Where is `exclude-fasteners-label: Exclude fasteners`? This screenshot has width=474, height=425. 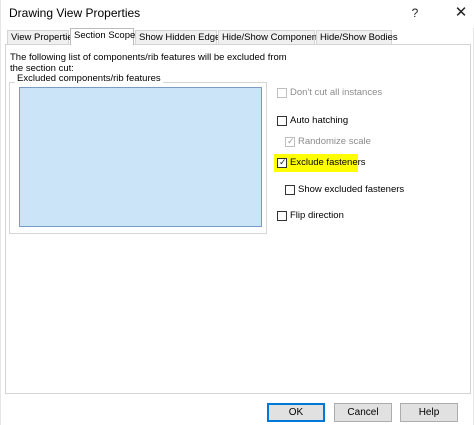
exclude-fasteners-label: Exclude fasteners is located at coordinates (328, 162).